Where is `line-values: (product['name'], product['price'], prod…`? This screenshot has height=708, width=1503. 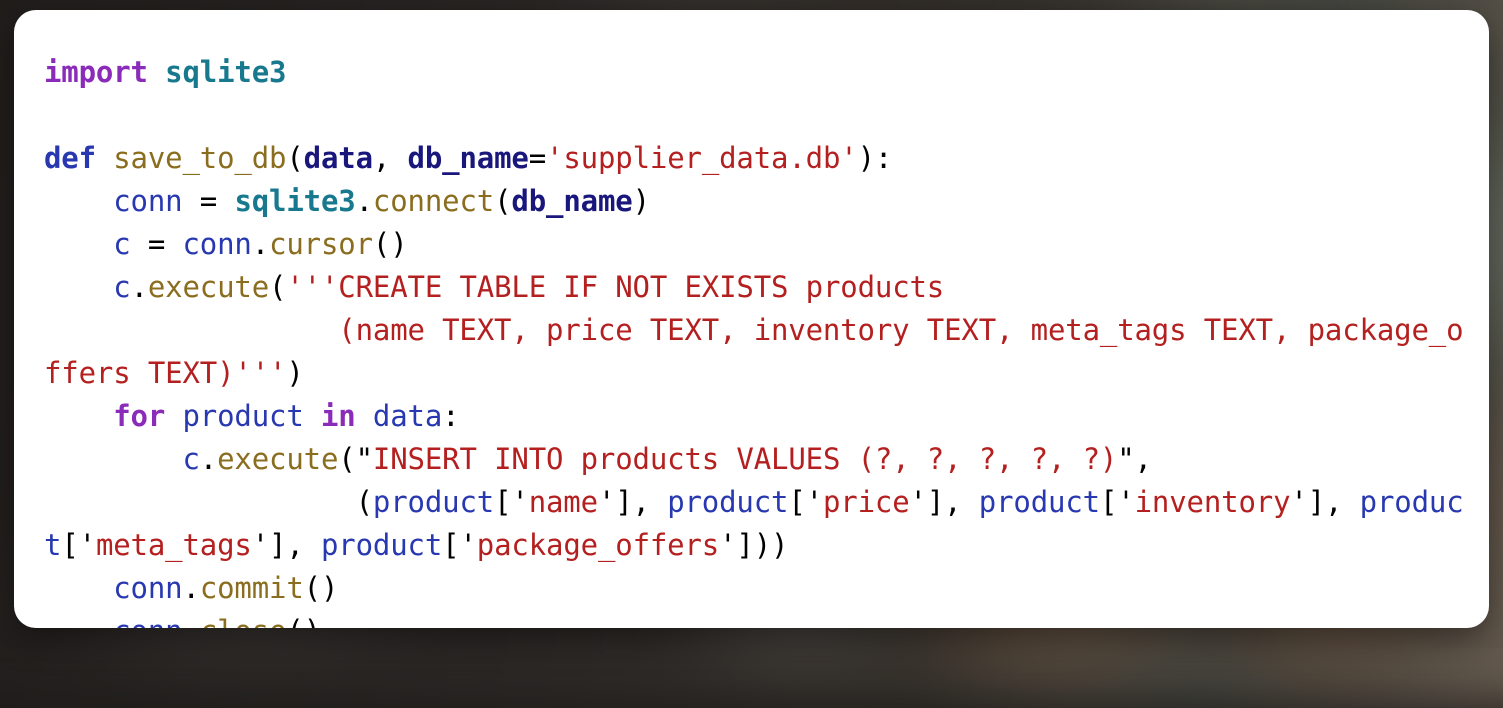
line-values: (product['name'], product['price'], prod… is located at coordinates (754, 523).